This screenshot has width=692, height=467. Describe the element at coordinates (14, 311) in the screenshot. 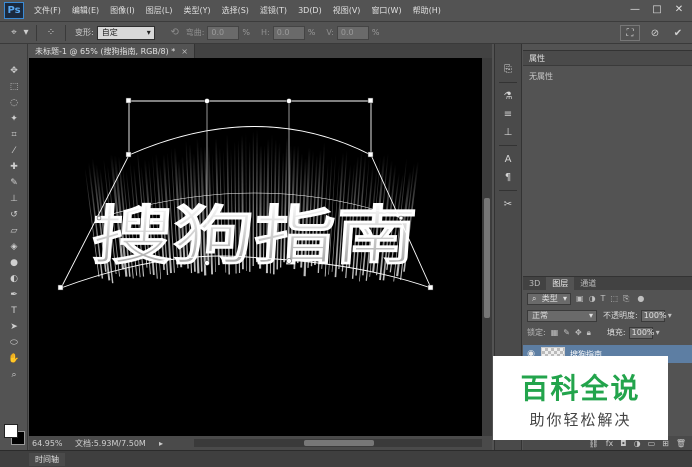

I see `type-tool-icon: T` at that location.